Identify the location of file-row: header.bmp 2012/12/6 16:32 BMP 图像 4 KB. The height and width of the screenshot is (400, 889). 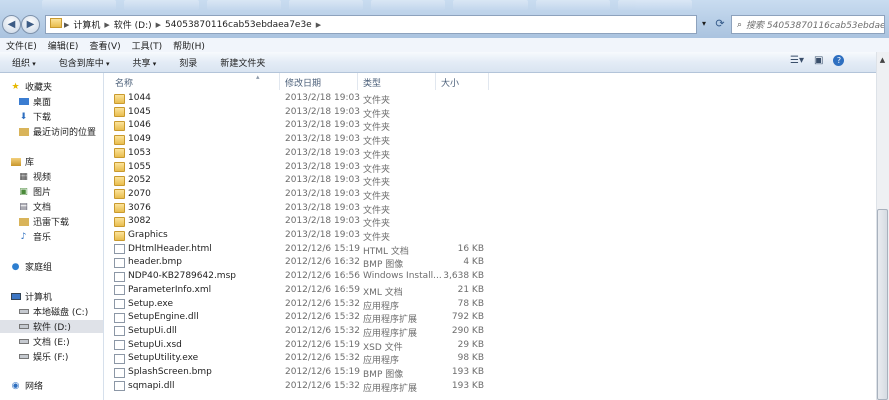
(491, 263).